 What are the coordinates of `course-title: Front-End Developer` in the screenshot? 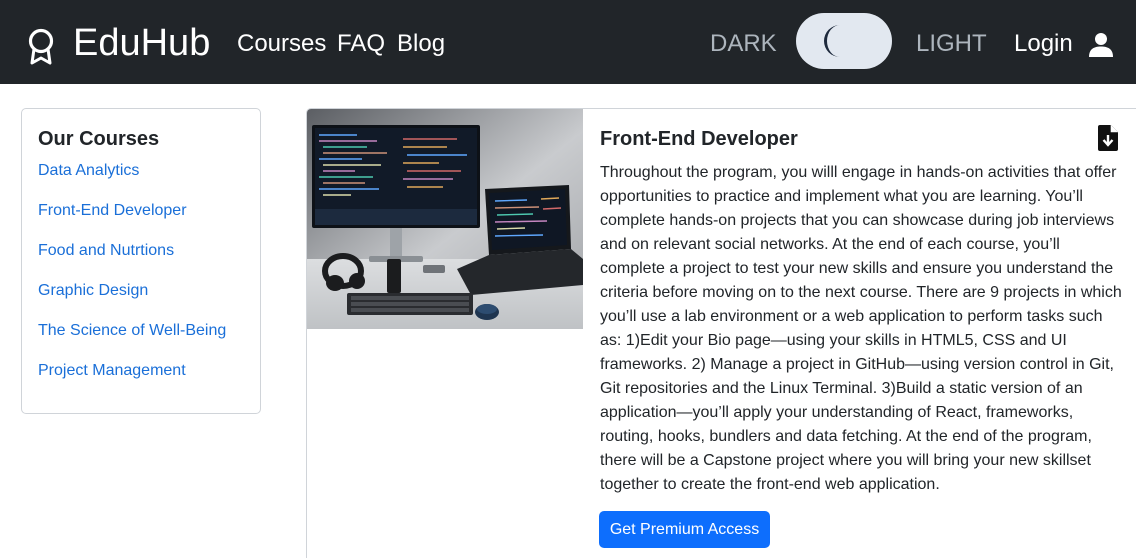 It's located at (699, 139).